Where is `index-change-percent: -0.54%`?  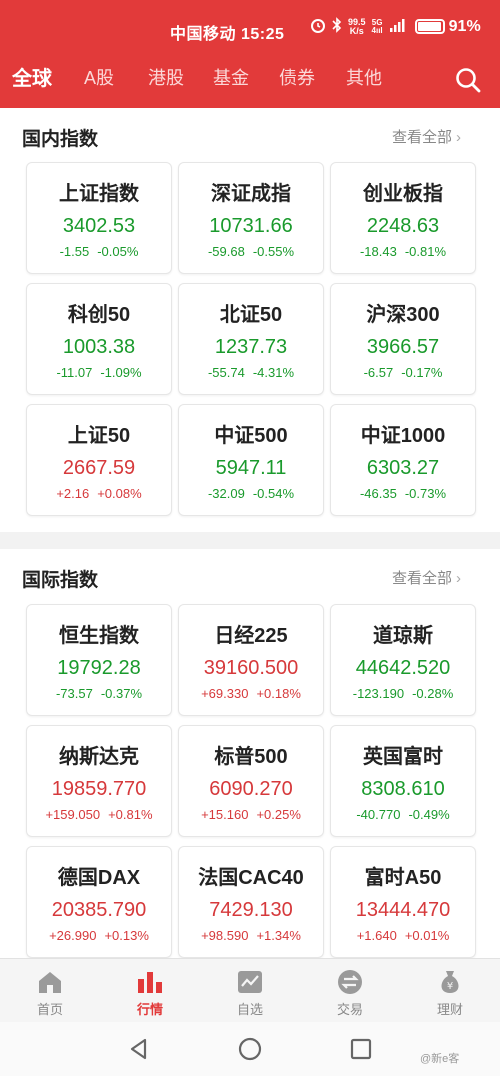
index-change-percent: -0.54% is located at coordinates (273, 493).